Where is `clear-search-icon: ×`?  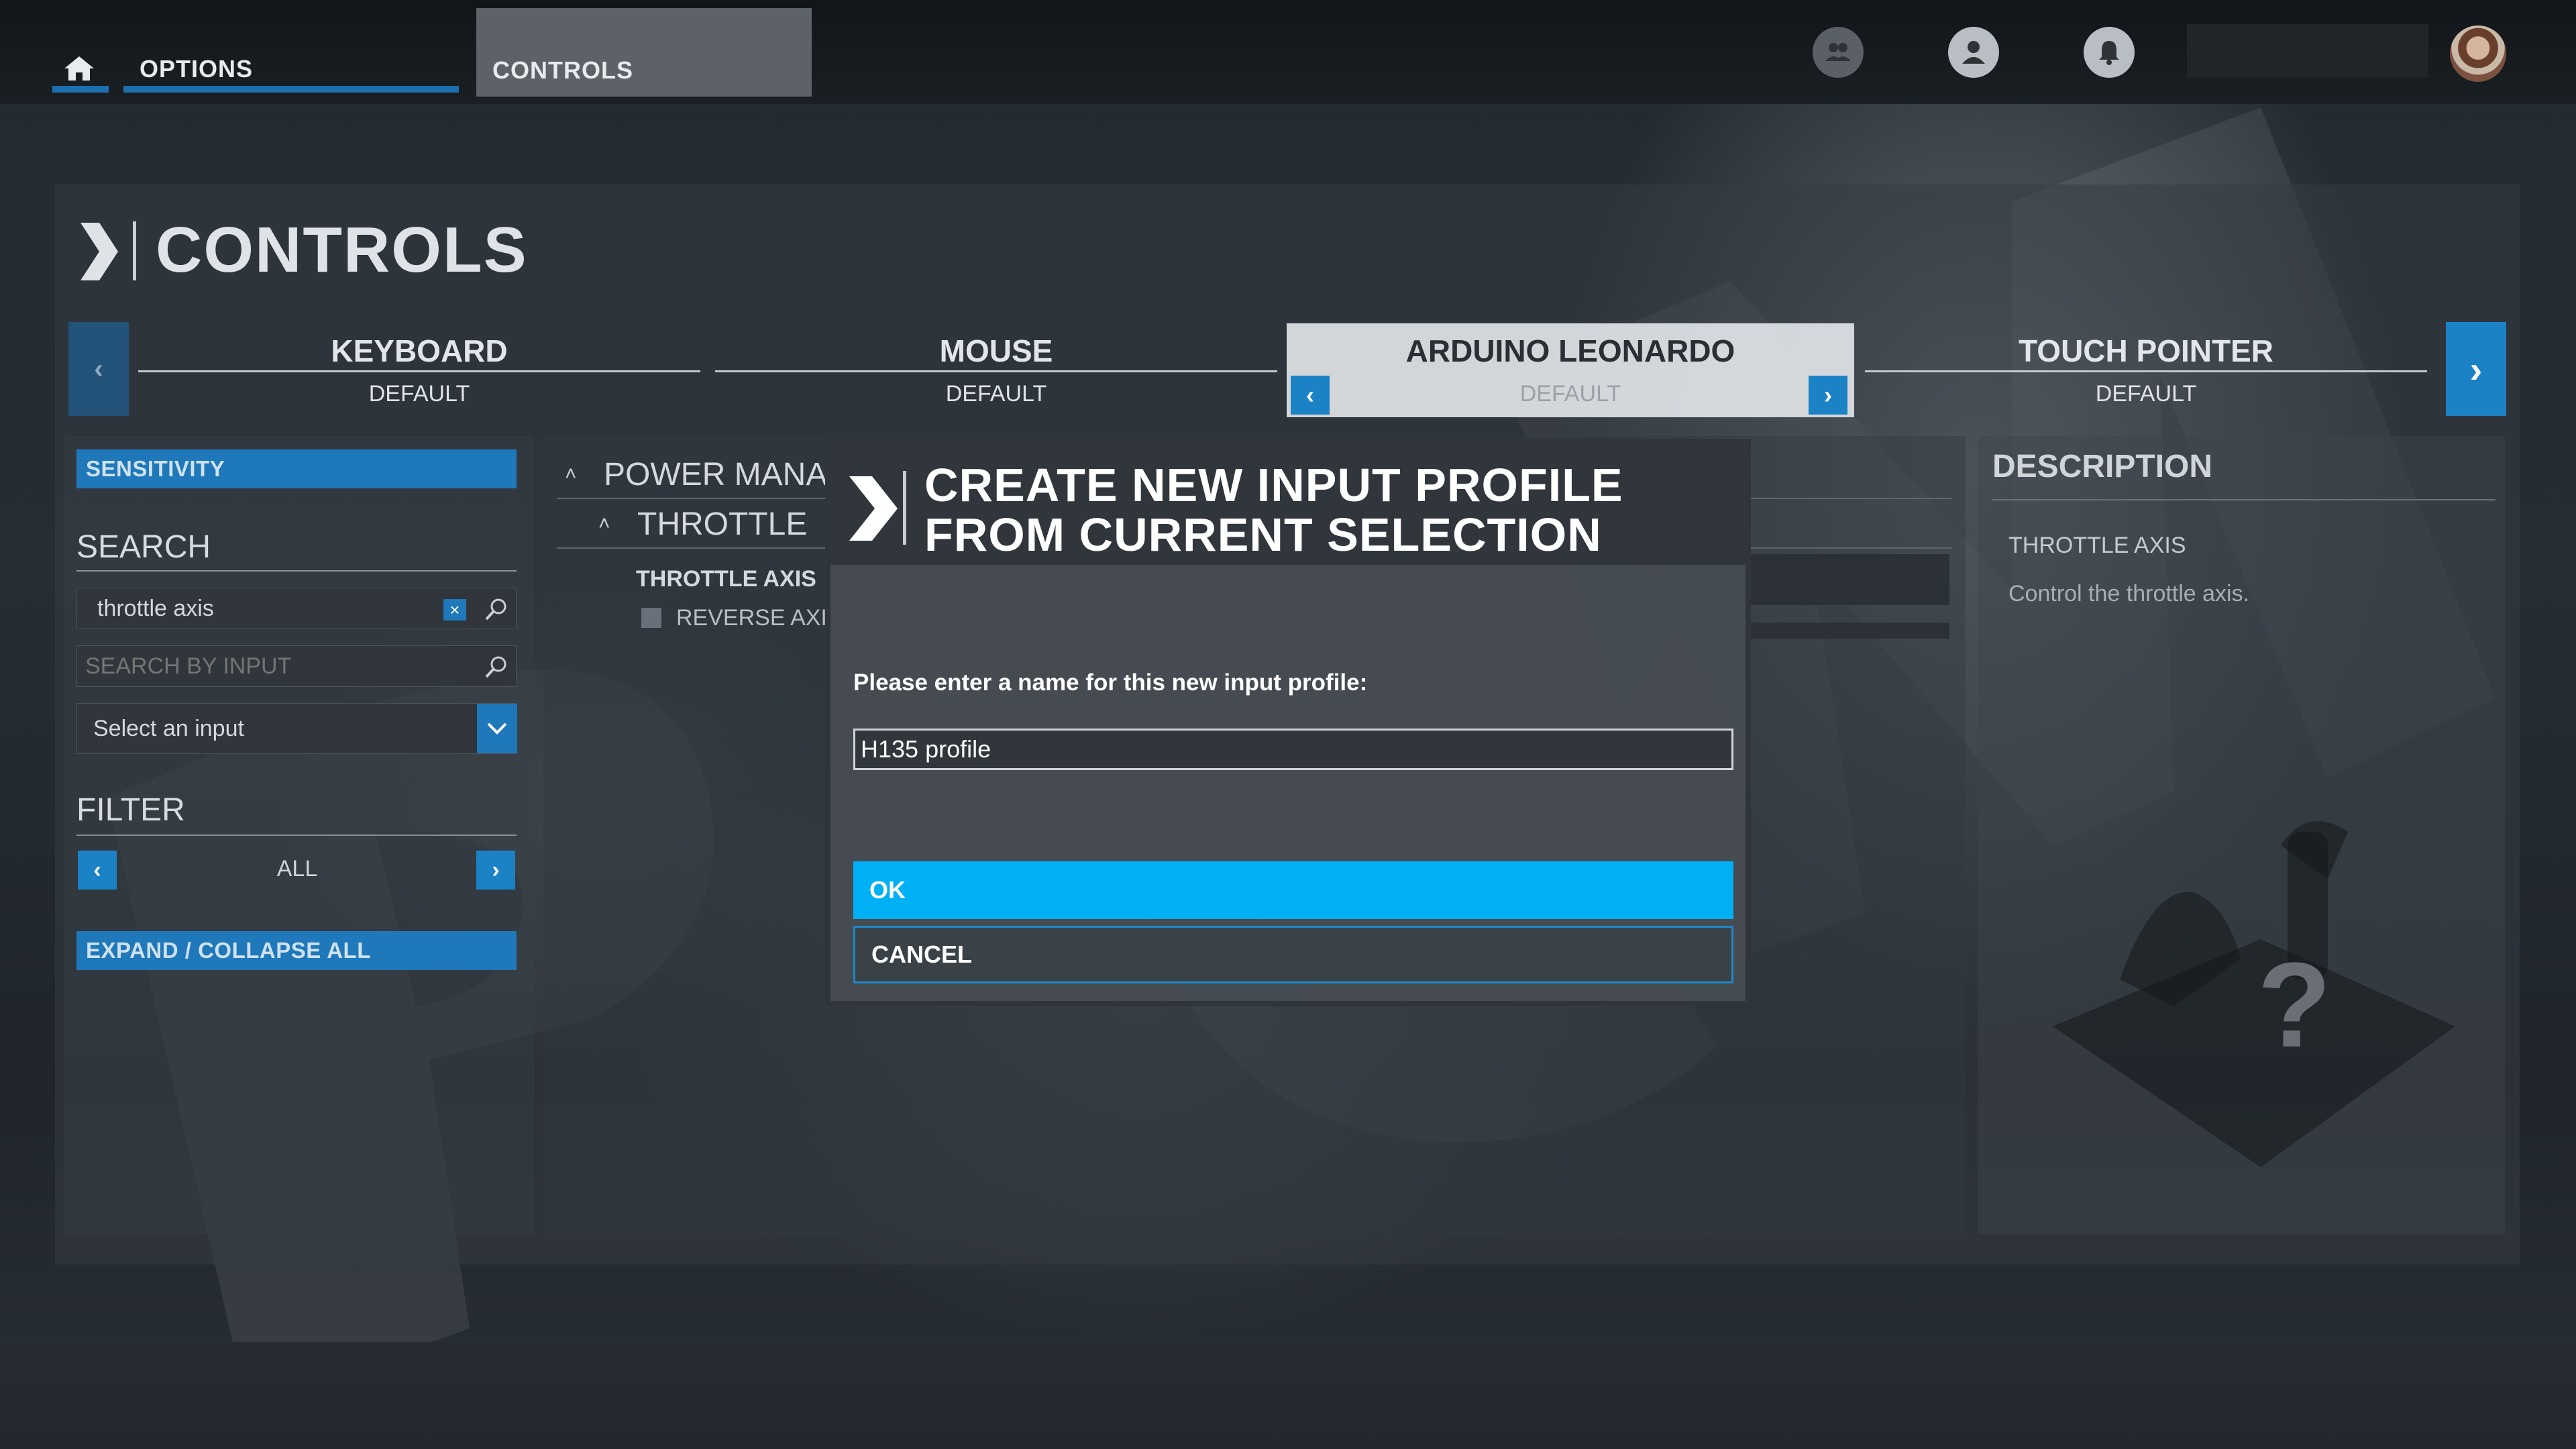 clear-search-icon: × is located at coordinates (454, 610).